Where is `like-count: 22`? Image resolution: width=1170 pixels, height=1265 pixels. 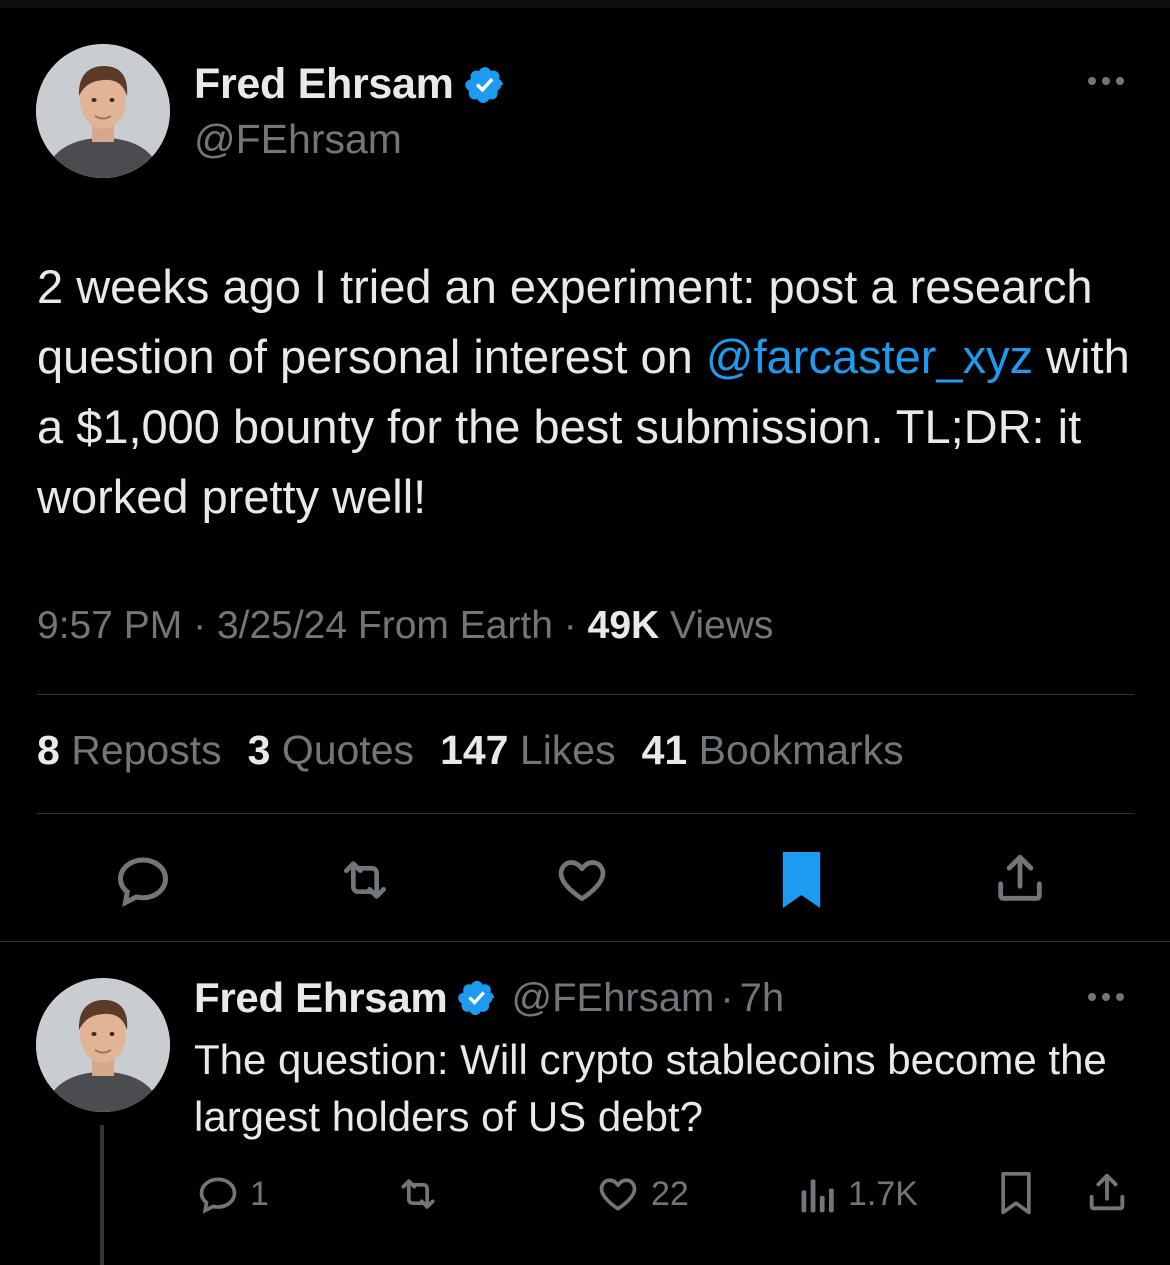 like-count: 22 is located at coordinates (670, 1193).